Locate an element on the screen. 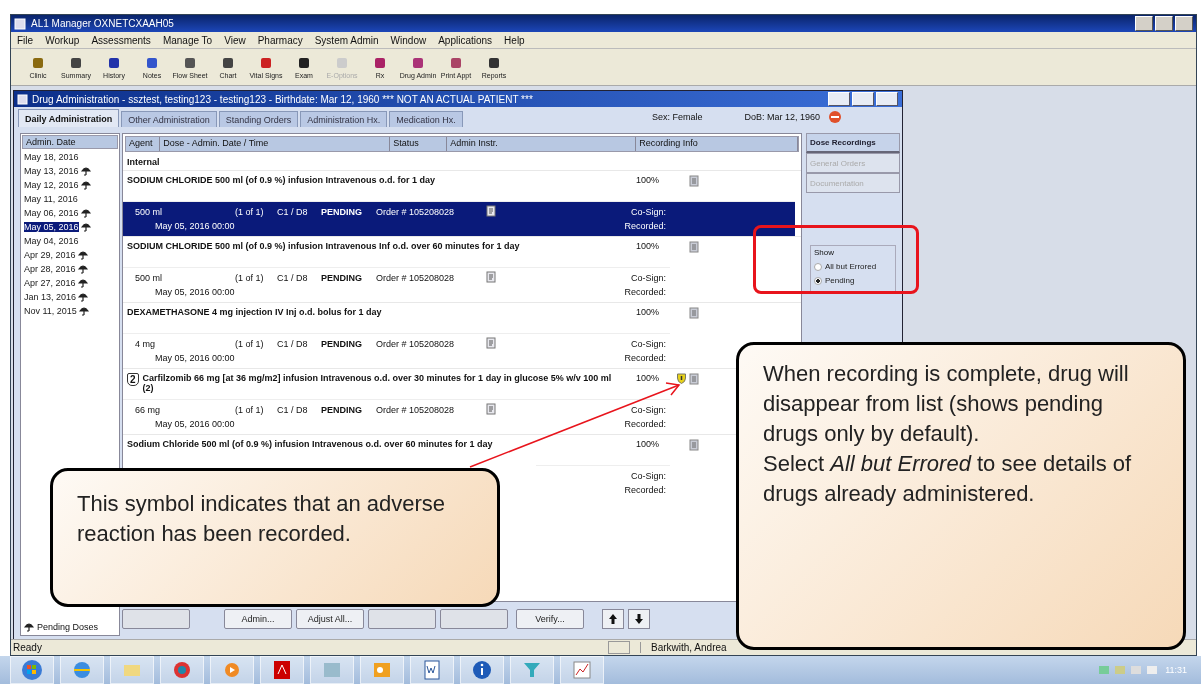  up-arrow-icon is located at coordinates (613, 619).